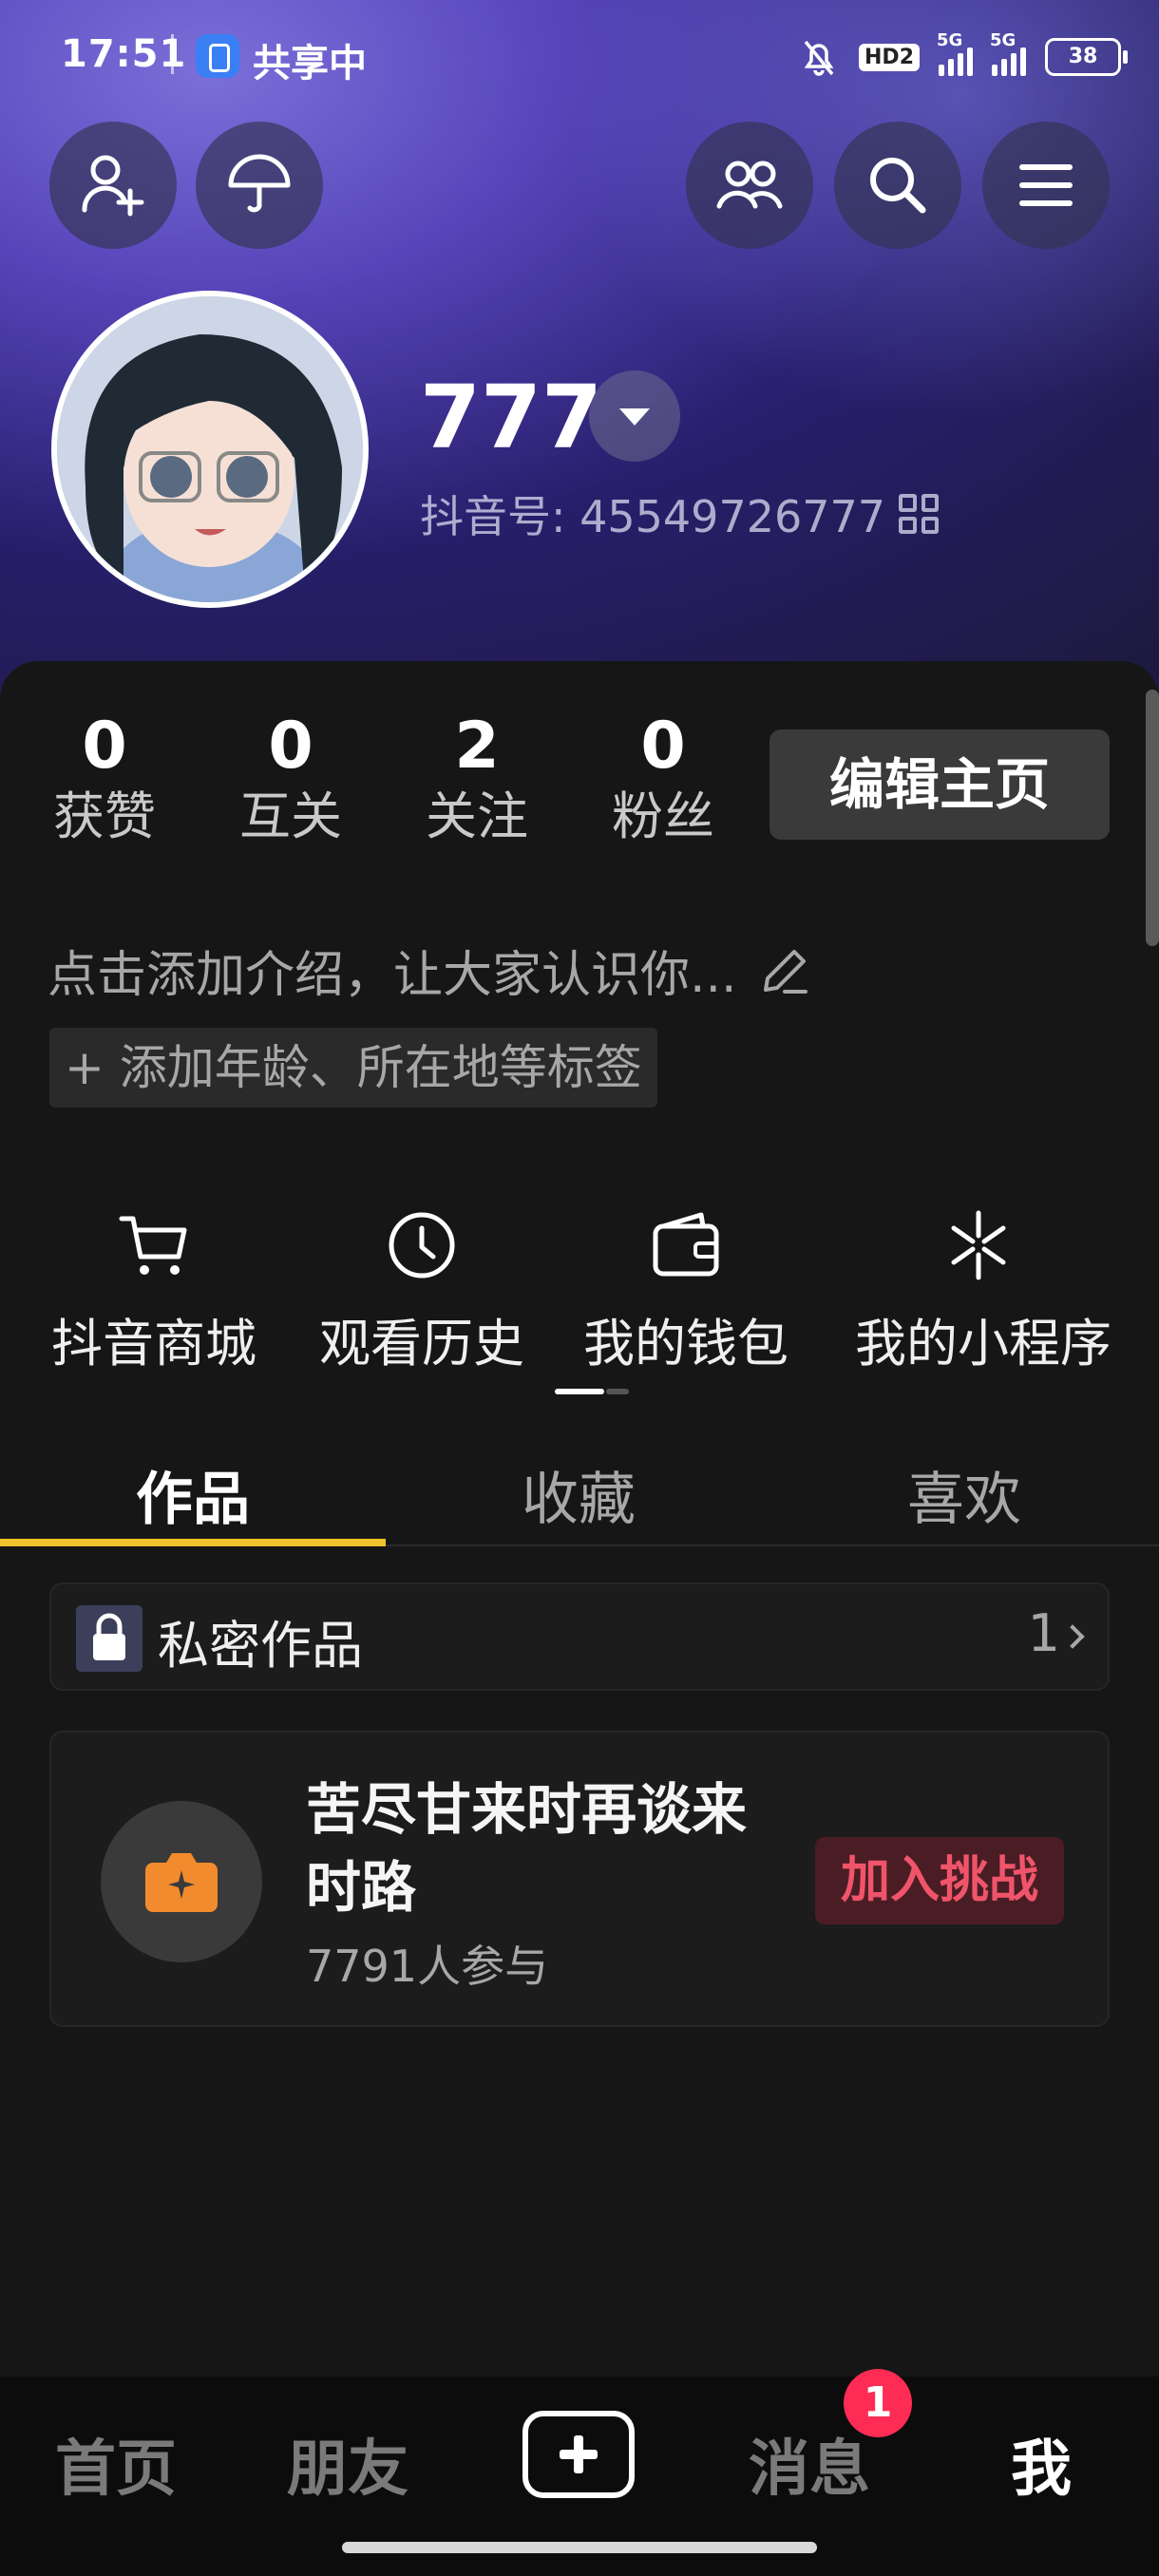  What do you see at coordinates (172, 54) in the screenshot?
I see `status-divider` at bounding box center [172, 54].